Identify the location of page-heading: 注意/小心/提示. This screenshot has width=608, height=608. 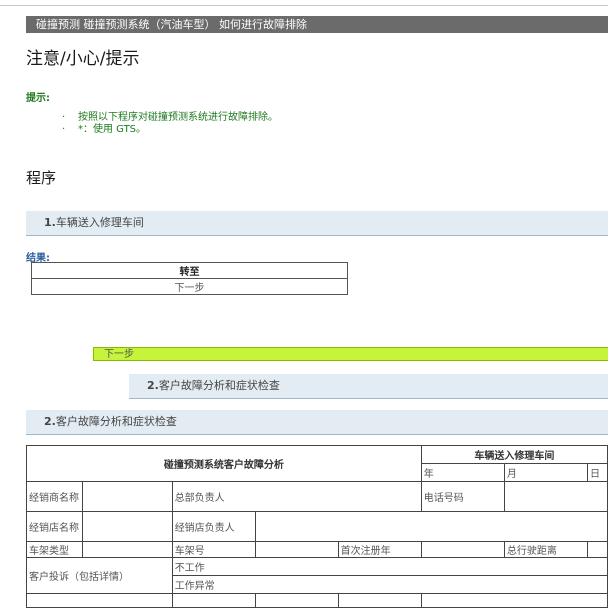
(83, 59).